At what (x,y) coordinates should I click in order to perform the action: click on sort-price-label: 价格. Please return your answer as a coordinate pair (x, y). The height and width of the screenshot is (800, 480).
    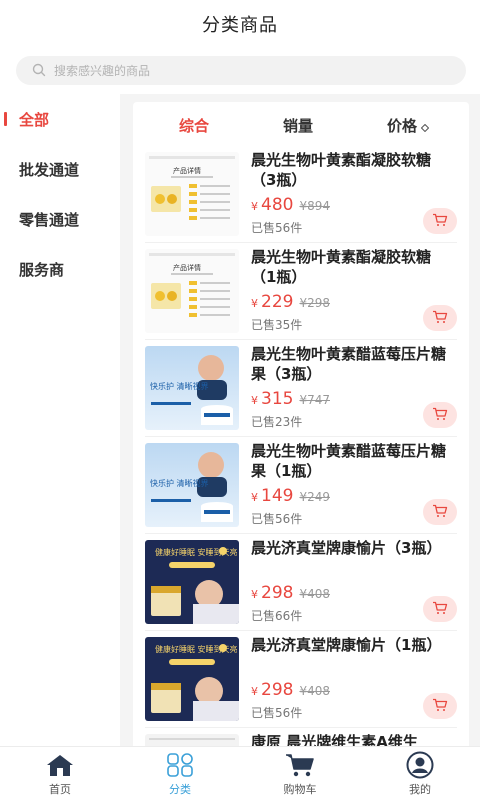
    Looking at the image, I should click on (402, 126).